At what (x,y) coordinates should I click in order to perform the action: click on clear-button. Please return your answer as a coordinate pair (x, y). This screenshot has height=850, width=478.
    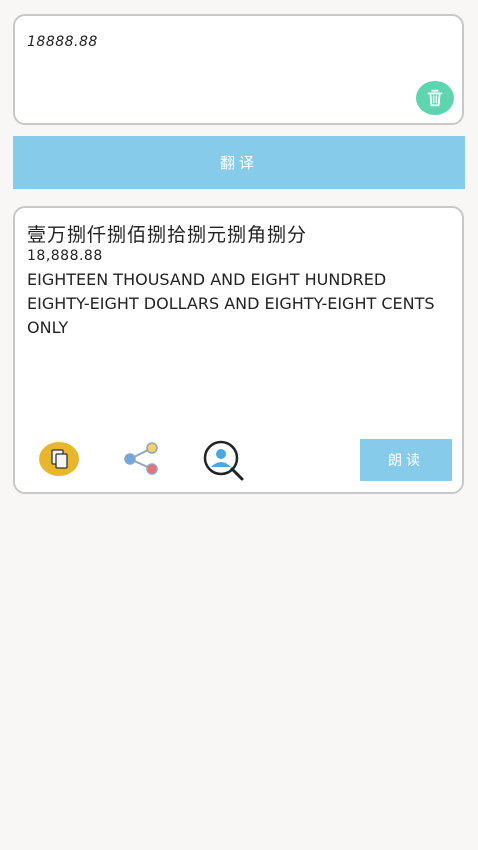
    Looking at the image, I should click on (435, 98).